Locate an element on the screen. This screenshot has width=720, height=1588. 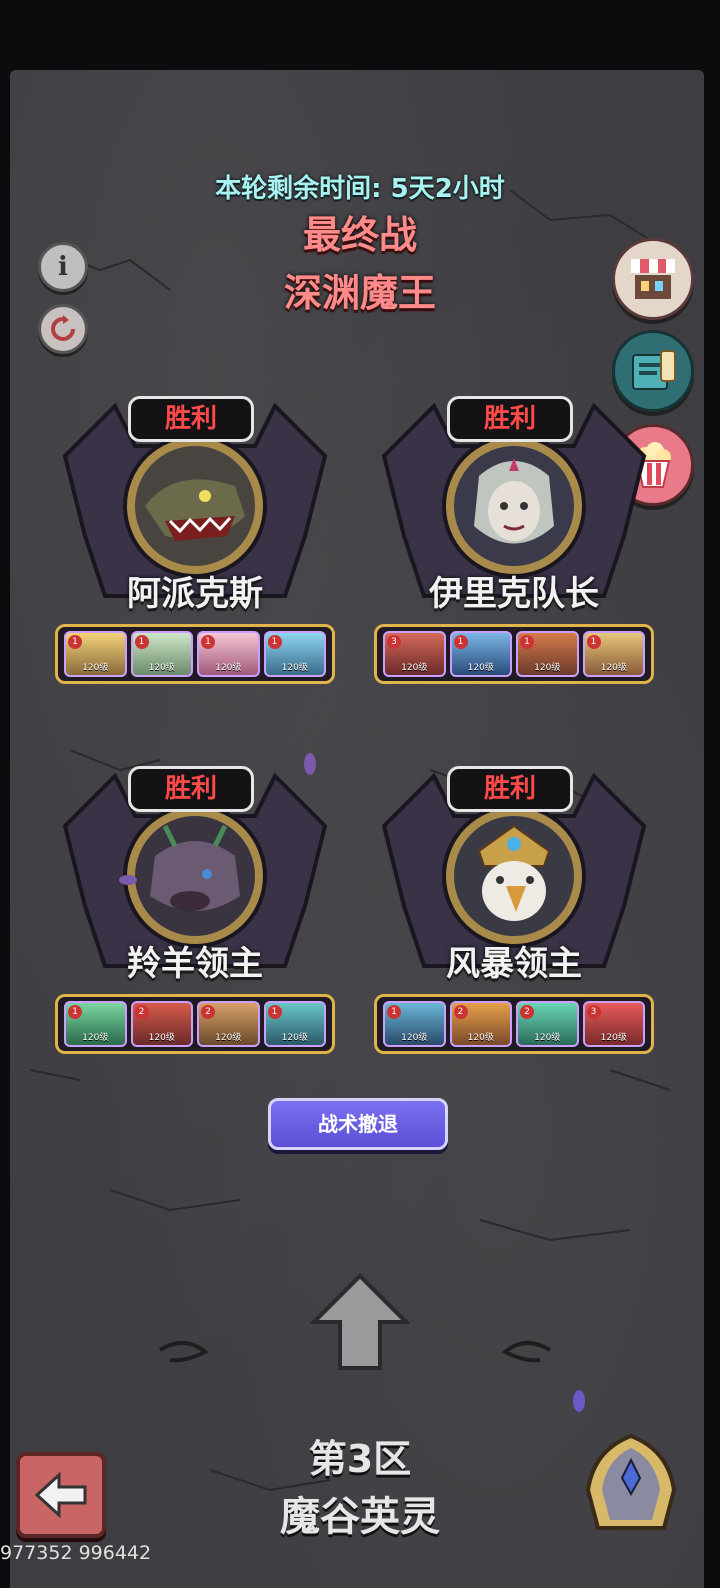
back-button is located at coordinates (61, 1495).